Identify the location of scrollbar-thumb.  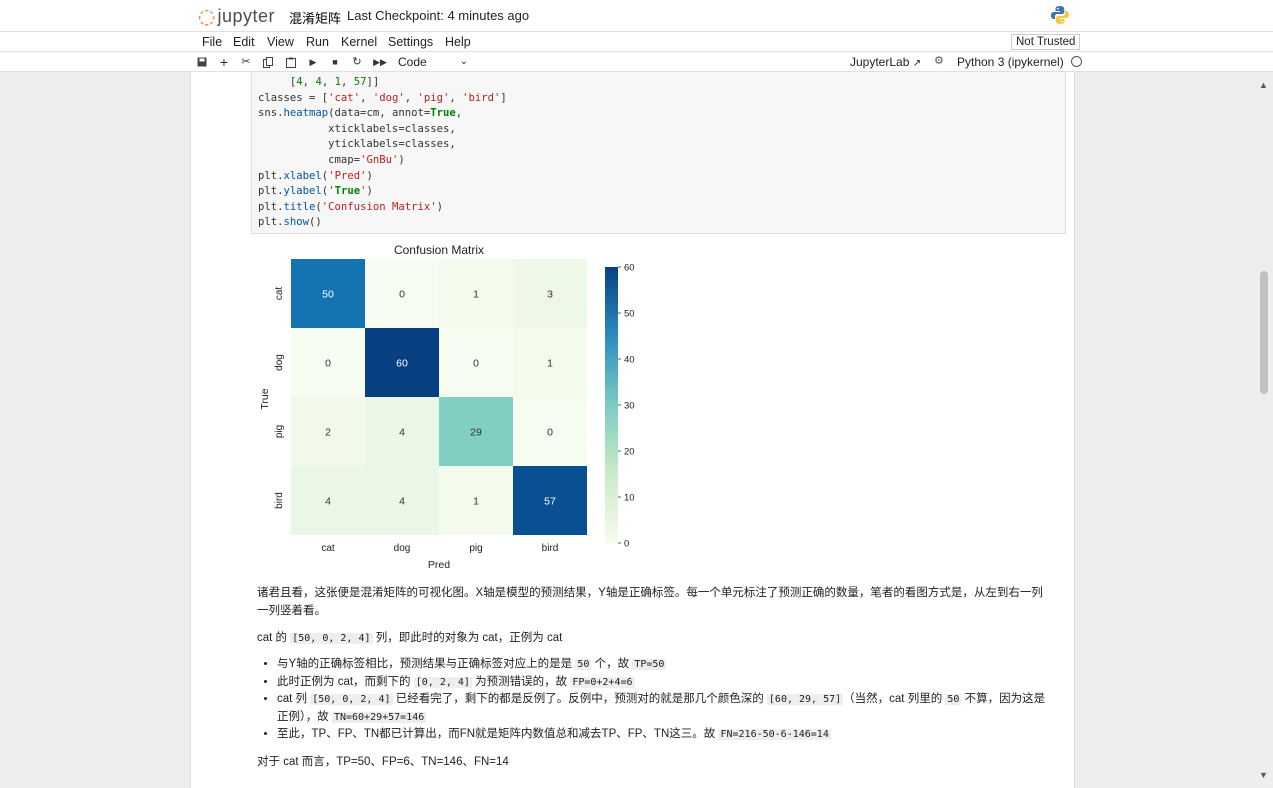
(1264, 332).